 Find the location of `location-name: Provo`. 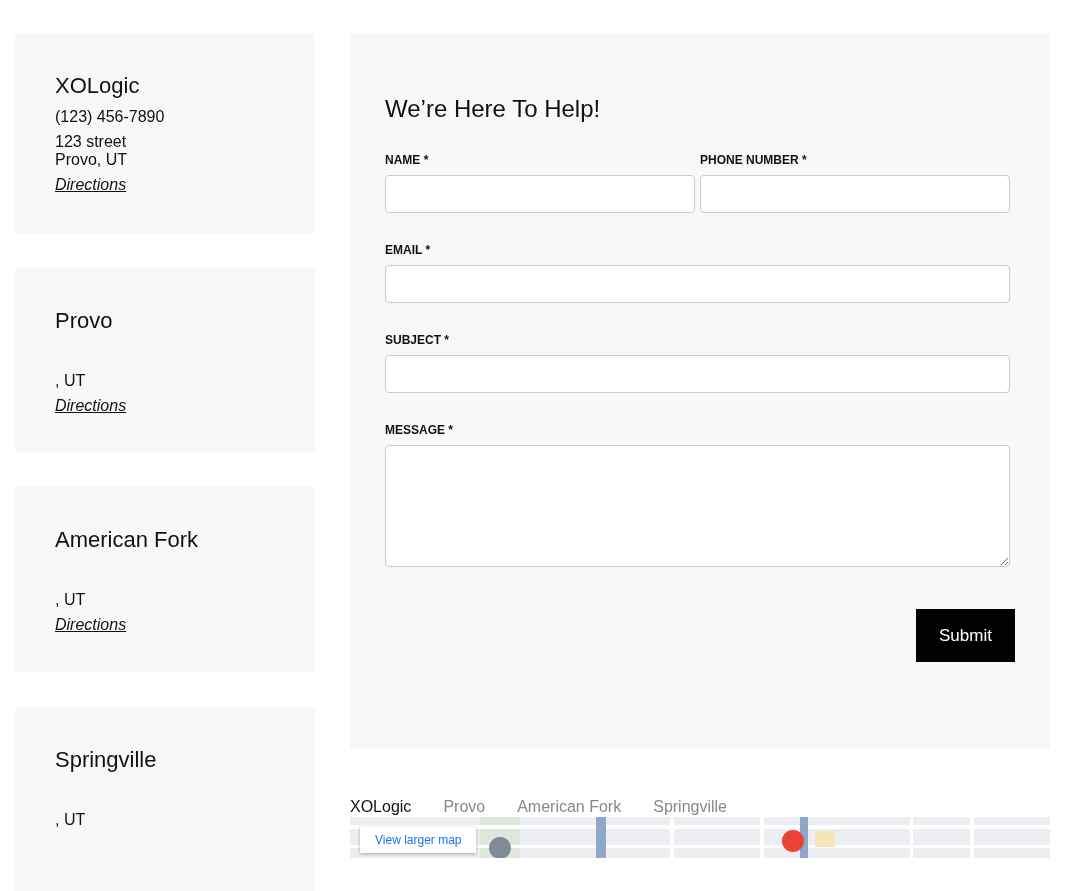

location-name: Provo is located at coordinates (84, 320).